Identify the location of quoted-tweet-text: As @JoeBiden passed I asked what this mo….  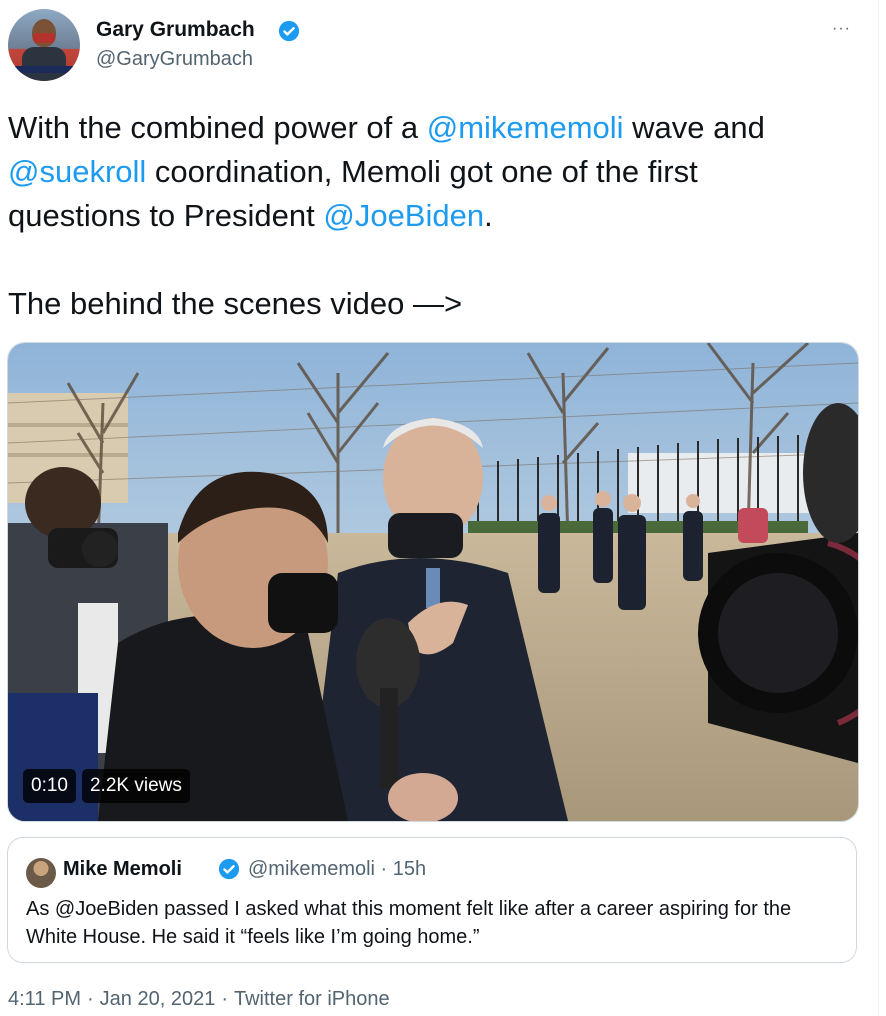
(409, 923).